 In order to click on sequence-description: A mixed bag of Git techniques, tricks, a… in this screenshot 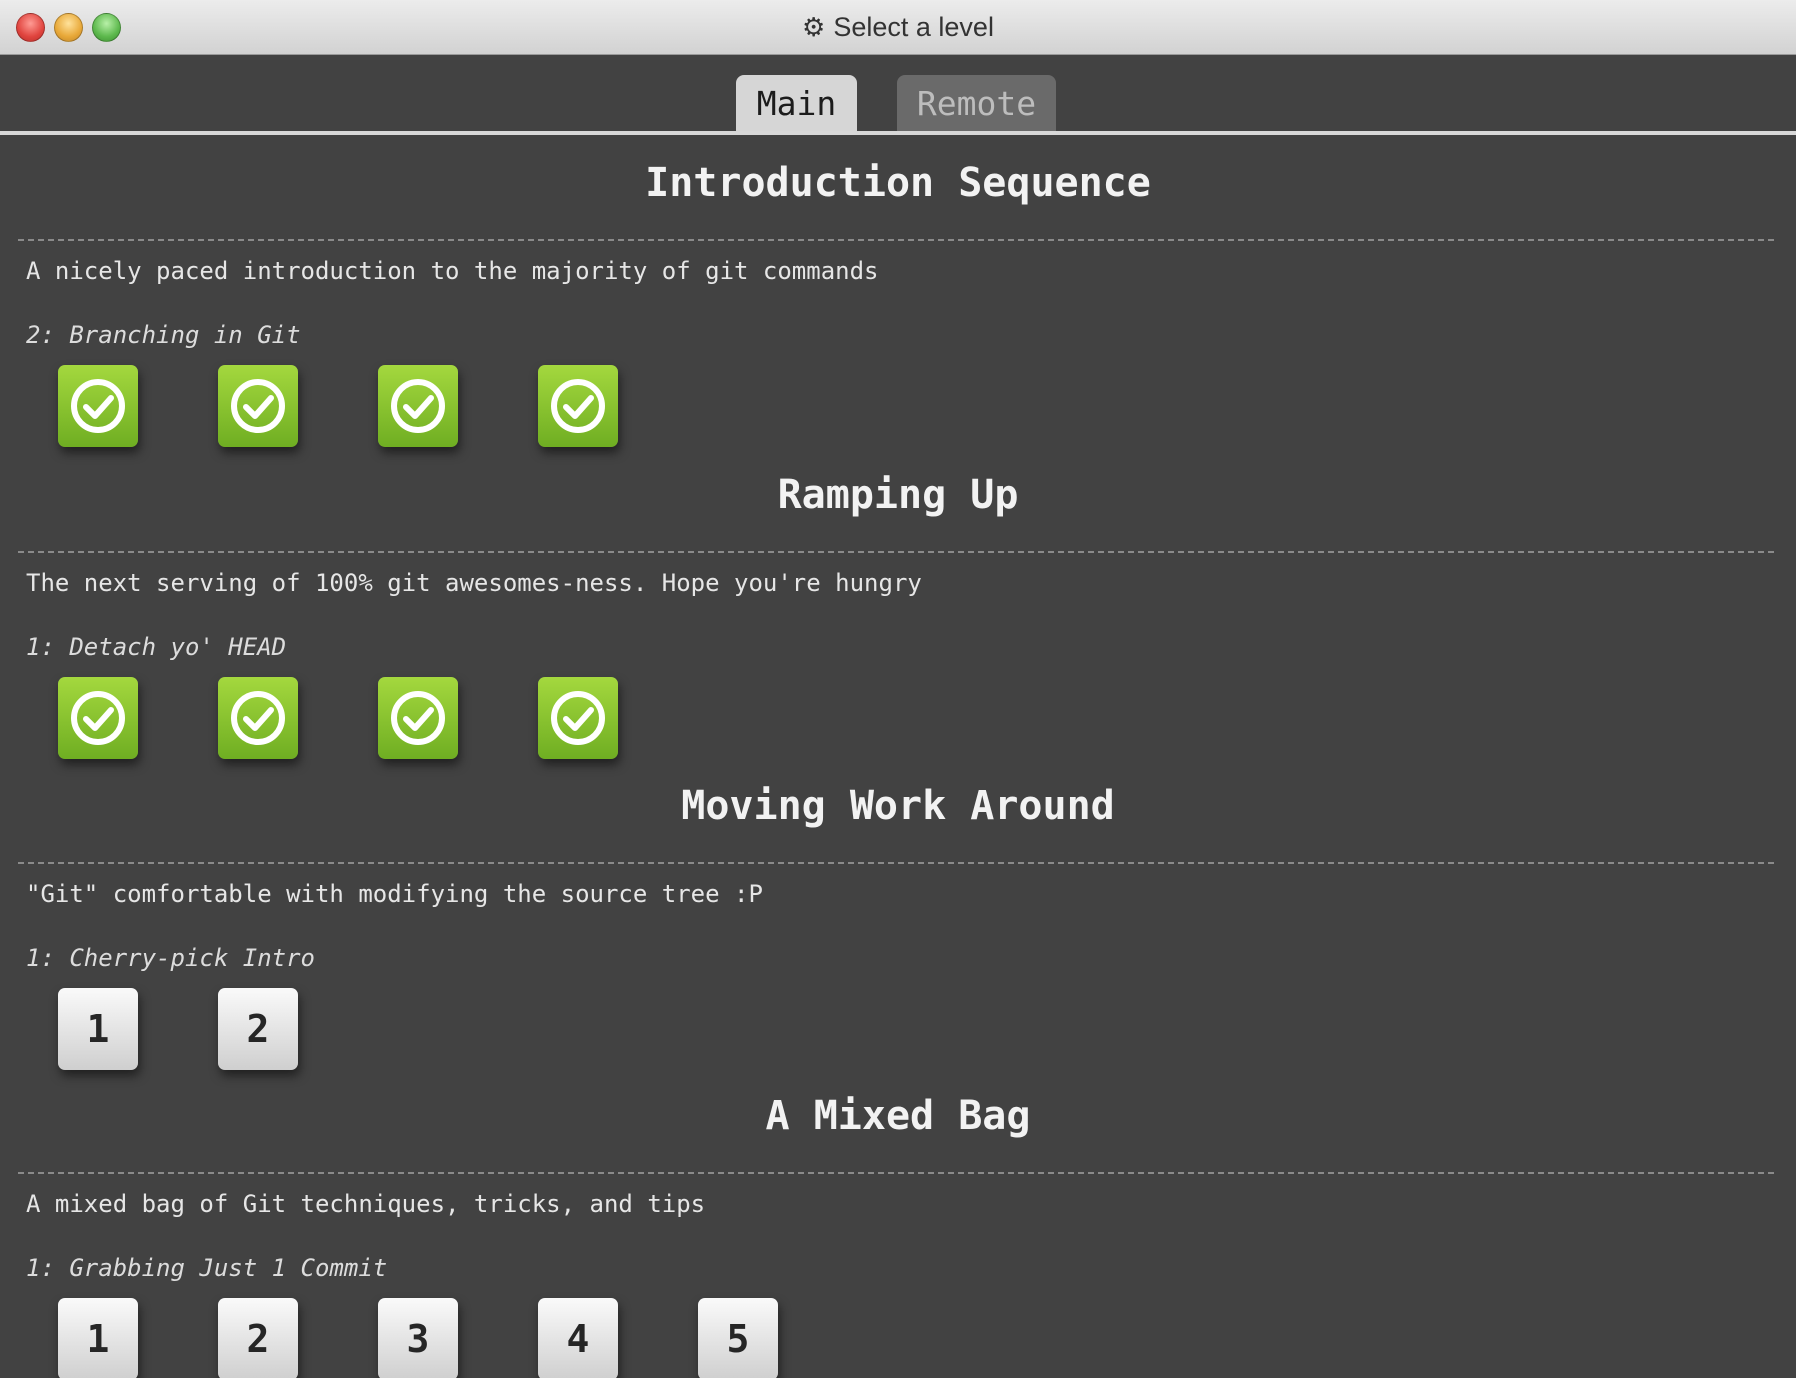, I will do `click(366, 1204)`.